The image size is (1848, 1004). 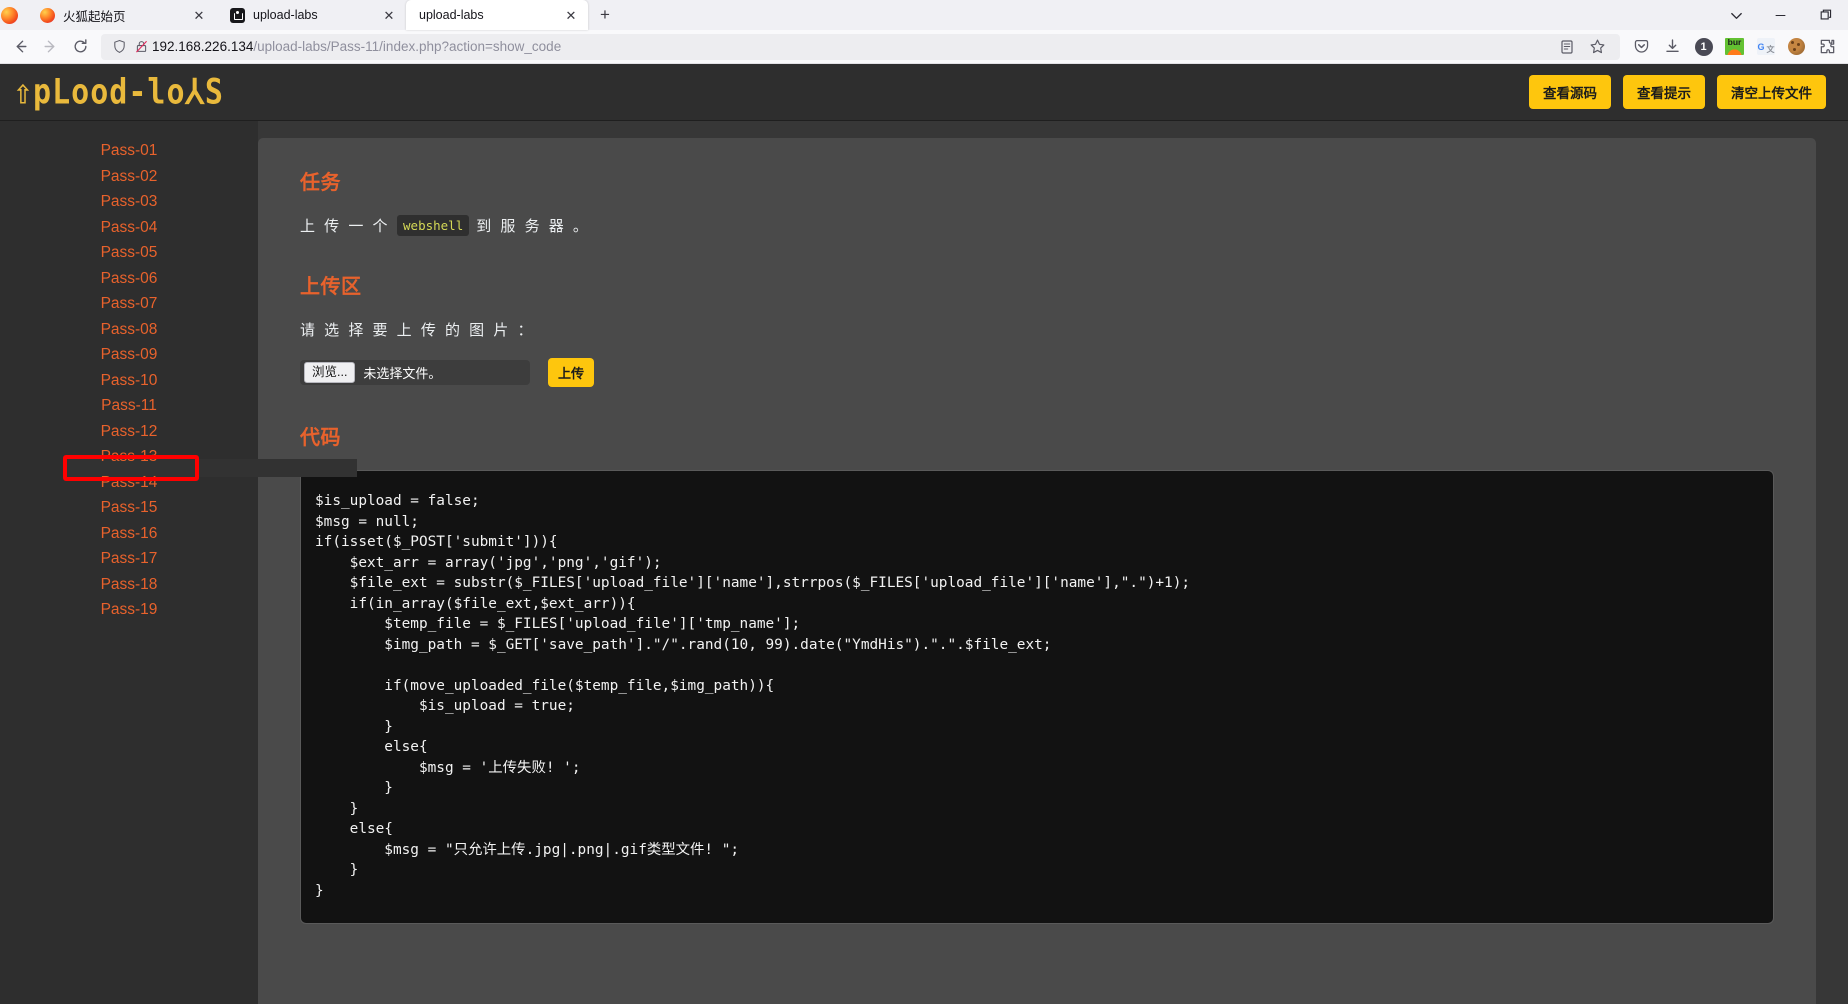 What do you see at coordinates (129, 559) in the screenshot?
I see `sidebar-item-pass-17: Pass-17` at bounding box center [129, 559].